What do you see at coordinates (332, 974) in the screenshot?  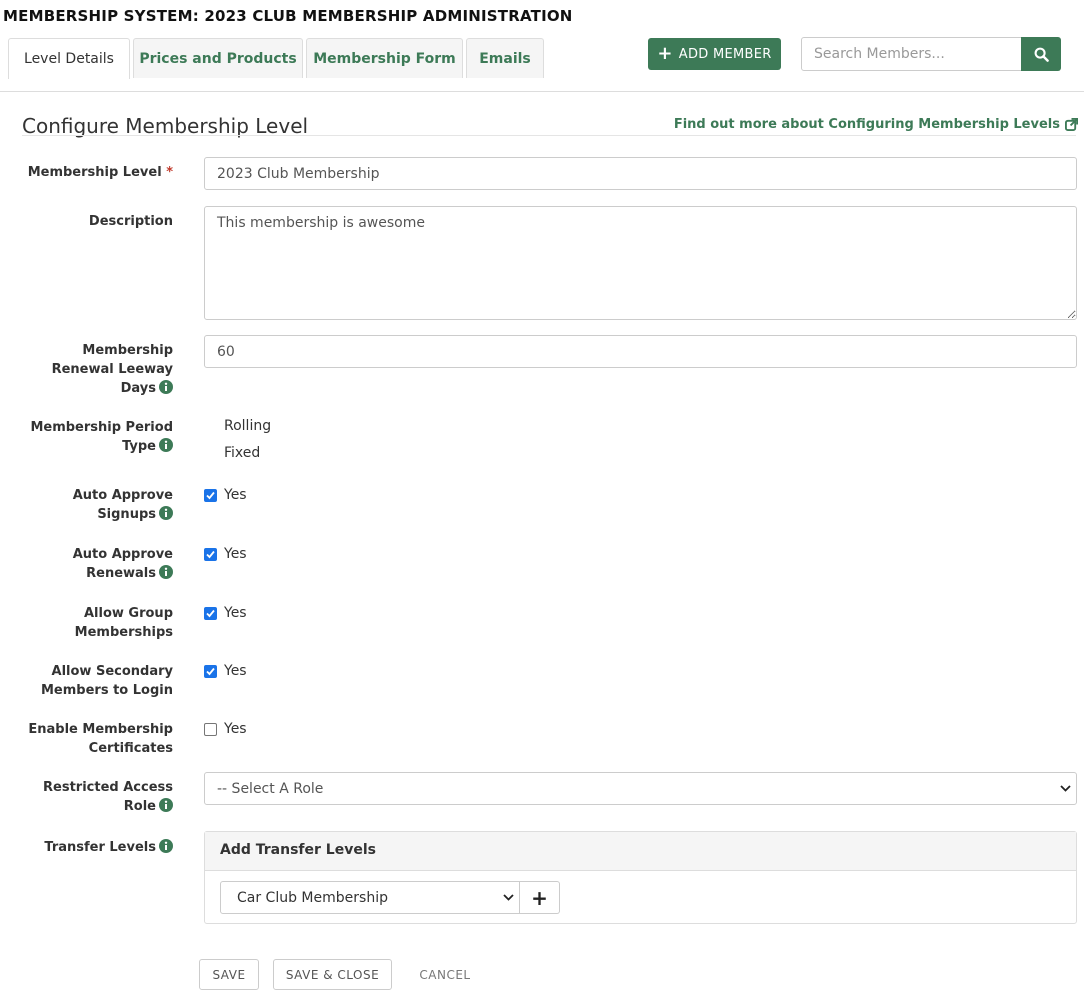 I see `save-and-close-button: SAVE & CLOSE` at bounding box center [332, 974].